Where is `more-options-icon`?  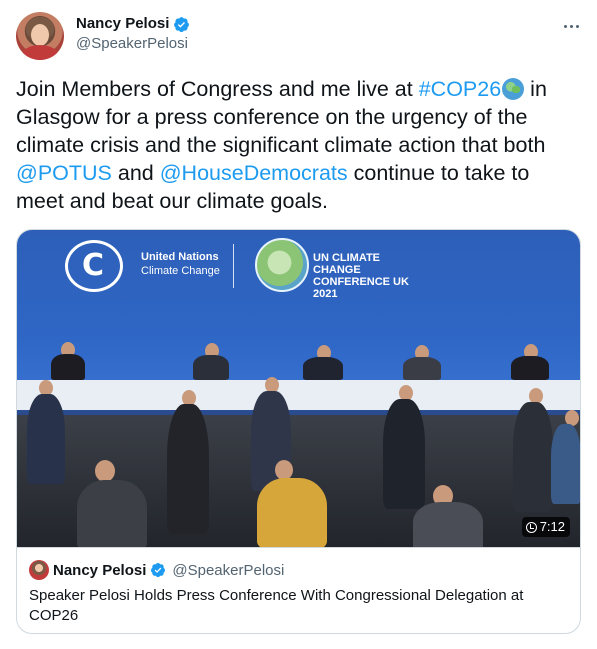 more-options-icon is located at coordinates (571, 26).